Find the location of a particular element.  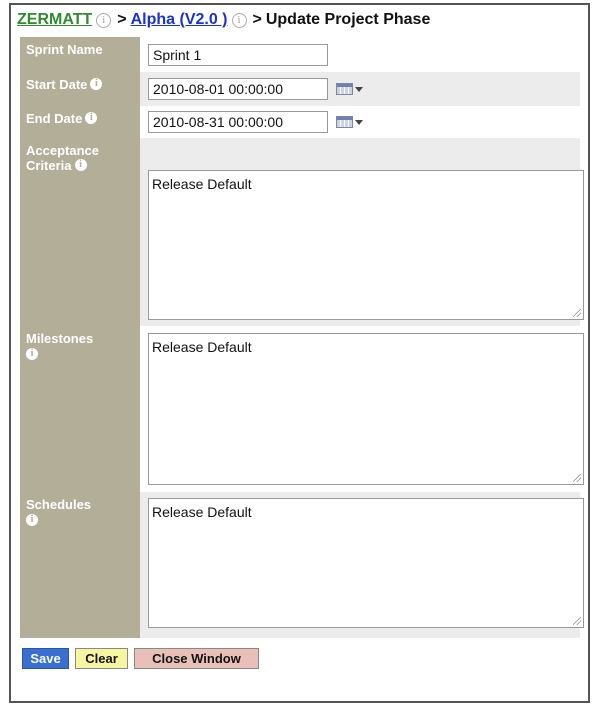

schedules-label-text: Schedules is located at coordinates (59, 504).